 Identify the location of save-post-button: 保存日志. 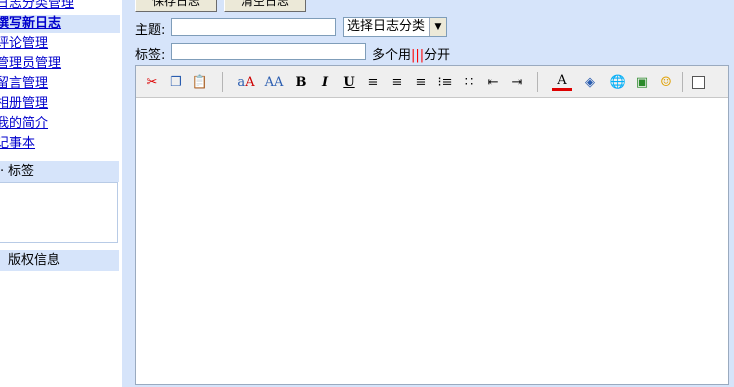
(176, 6).